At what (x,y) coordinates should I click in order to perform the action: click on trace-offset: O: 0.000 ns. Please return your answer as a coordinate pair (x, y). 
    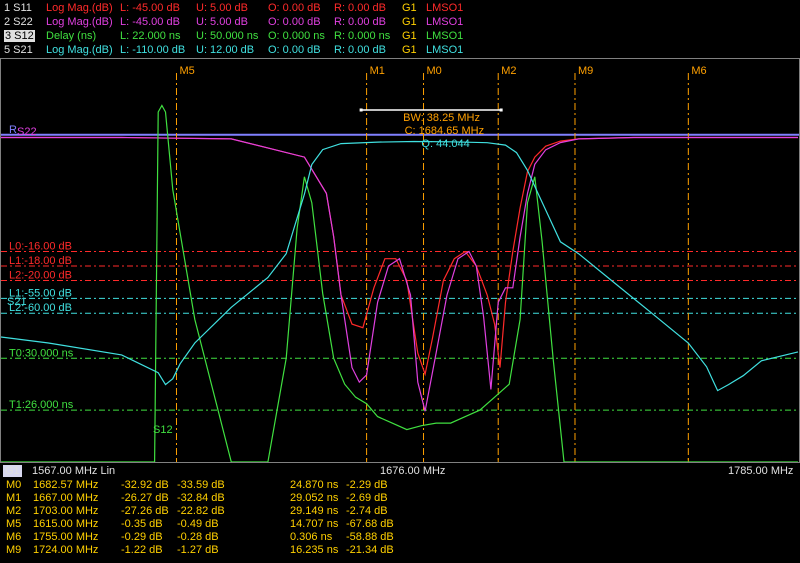
    Looking at the image, I should click on (296, 36).